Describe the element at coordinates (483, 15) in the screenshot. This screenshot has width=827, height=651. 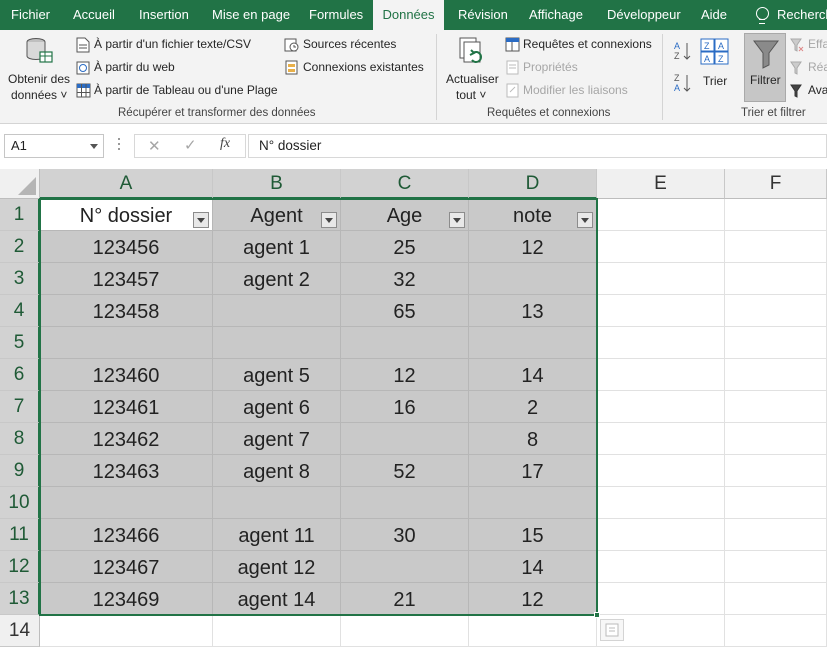
I see `tab-review: Révision` at that location.